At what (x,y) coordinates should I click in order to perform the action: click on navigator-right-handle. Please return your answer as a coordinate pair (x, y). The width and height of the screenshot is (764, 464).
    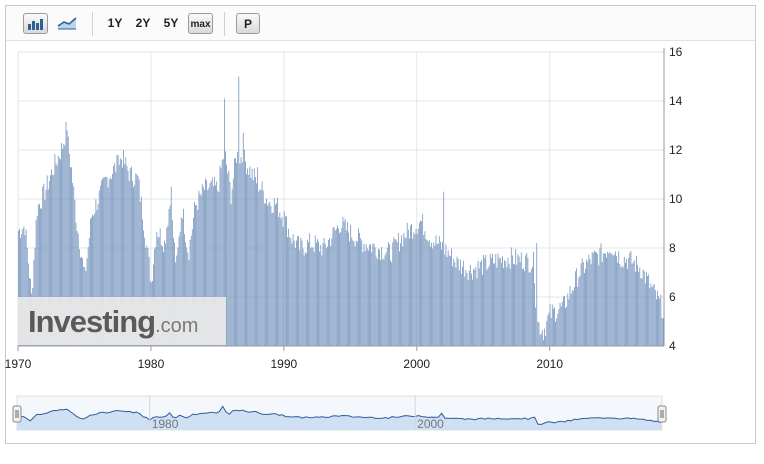
    Looking at the image, I should click on (662, 414).